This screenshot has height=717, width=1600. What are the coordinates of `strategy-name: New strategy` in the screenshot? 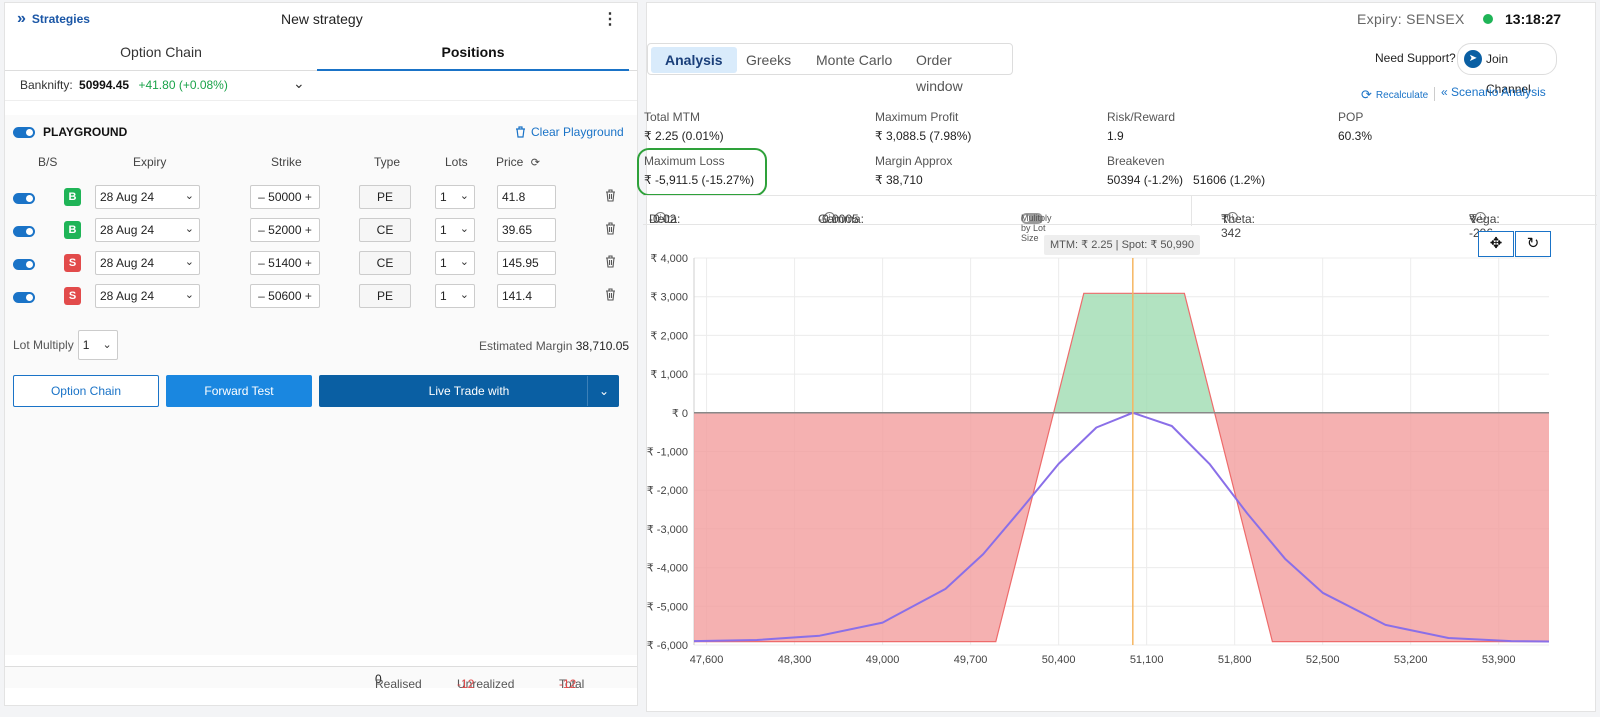 It's located at (322, 19).